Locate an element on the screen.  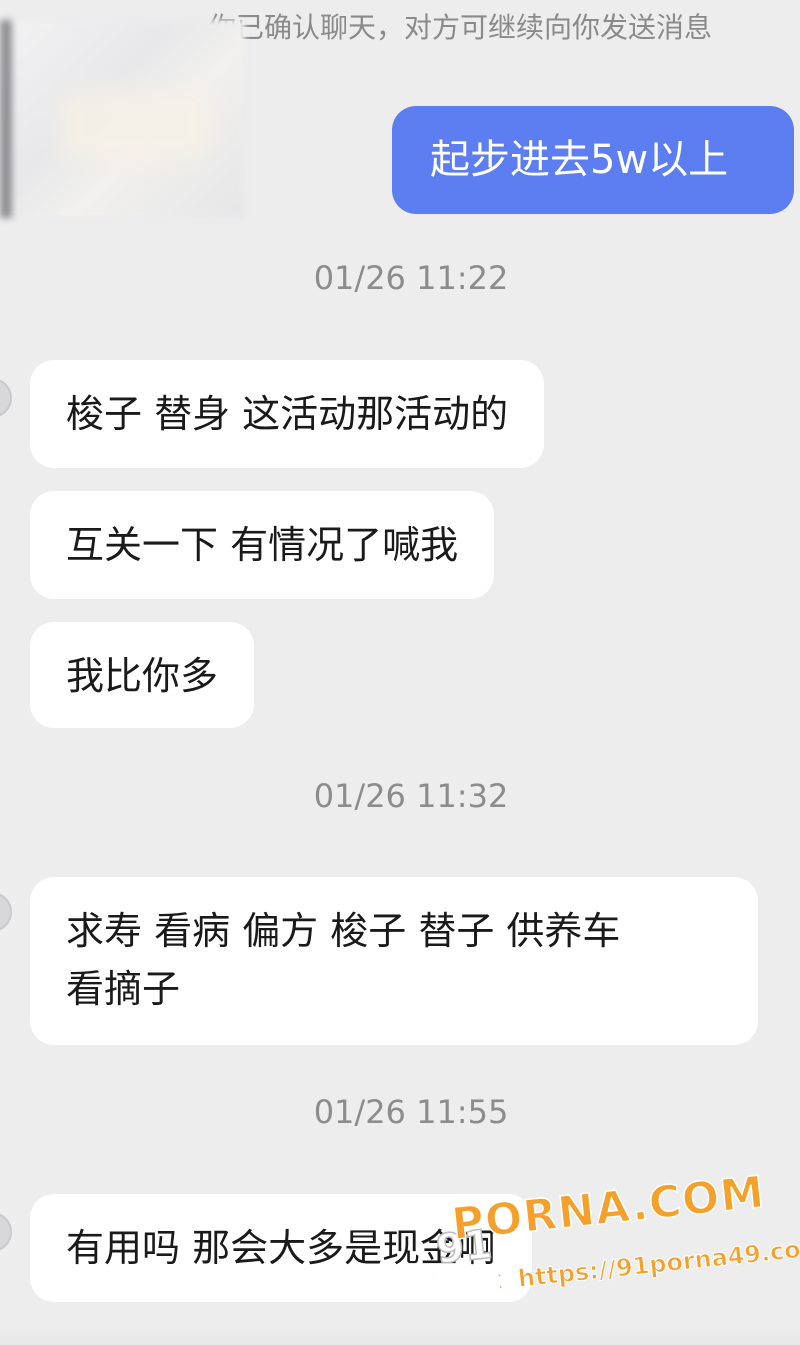
blurred-avatar-area is located at coordinates (122, 119).